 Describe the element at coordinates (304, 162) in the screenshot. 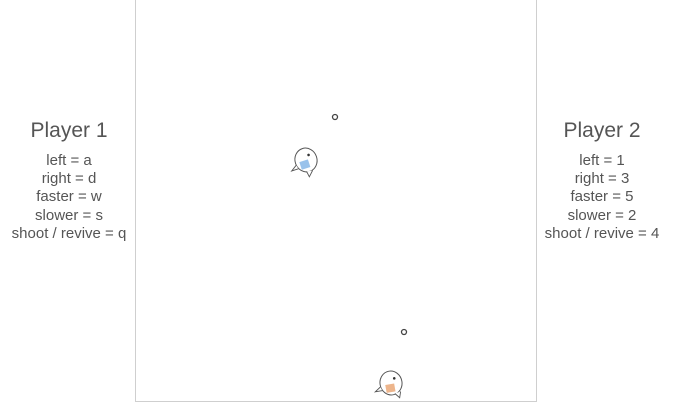

I see `player1-ship-icon` at that location.